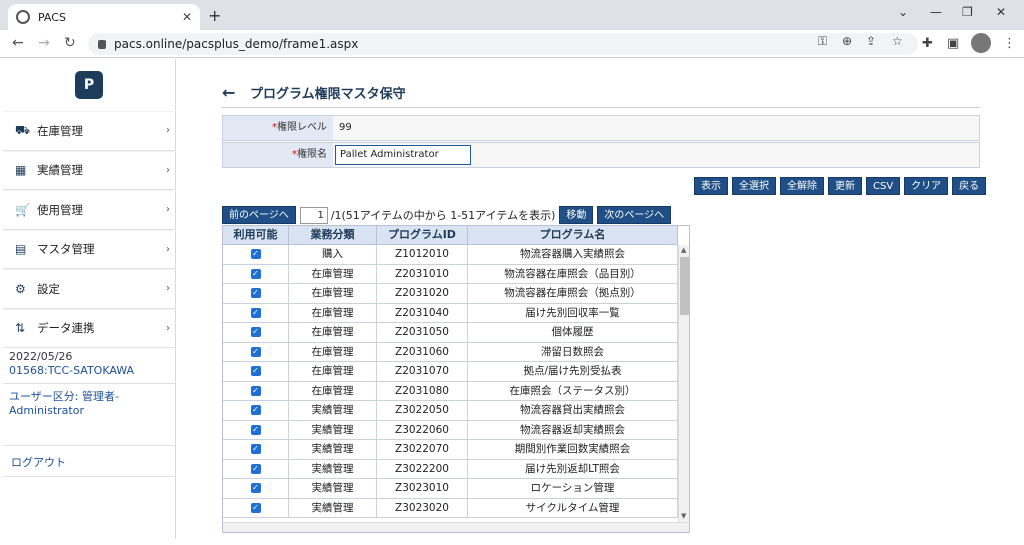 The height and width of the screenshot is (545, 1024). Describe the element at coordinates (187, 17) in the screenshot. I see `close-tab-icon: ✕` at that location.